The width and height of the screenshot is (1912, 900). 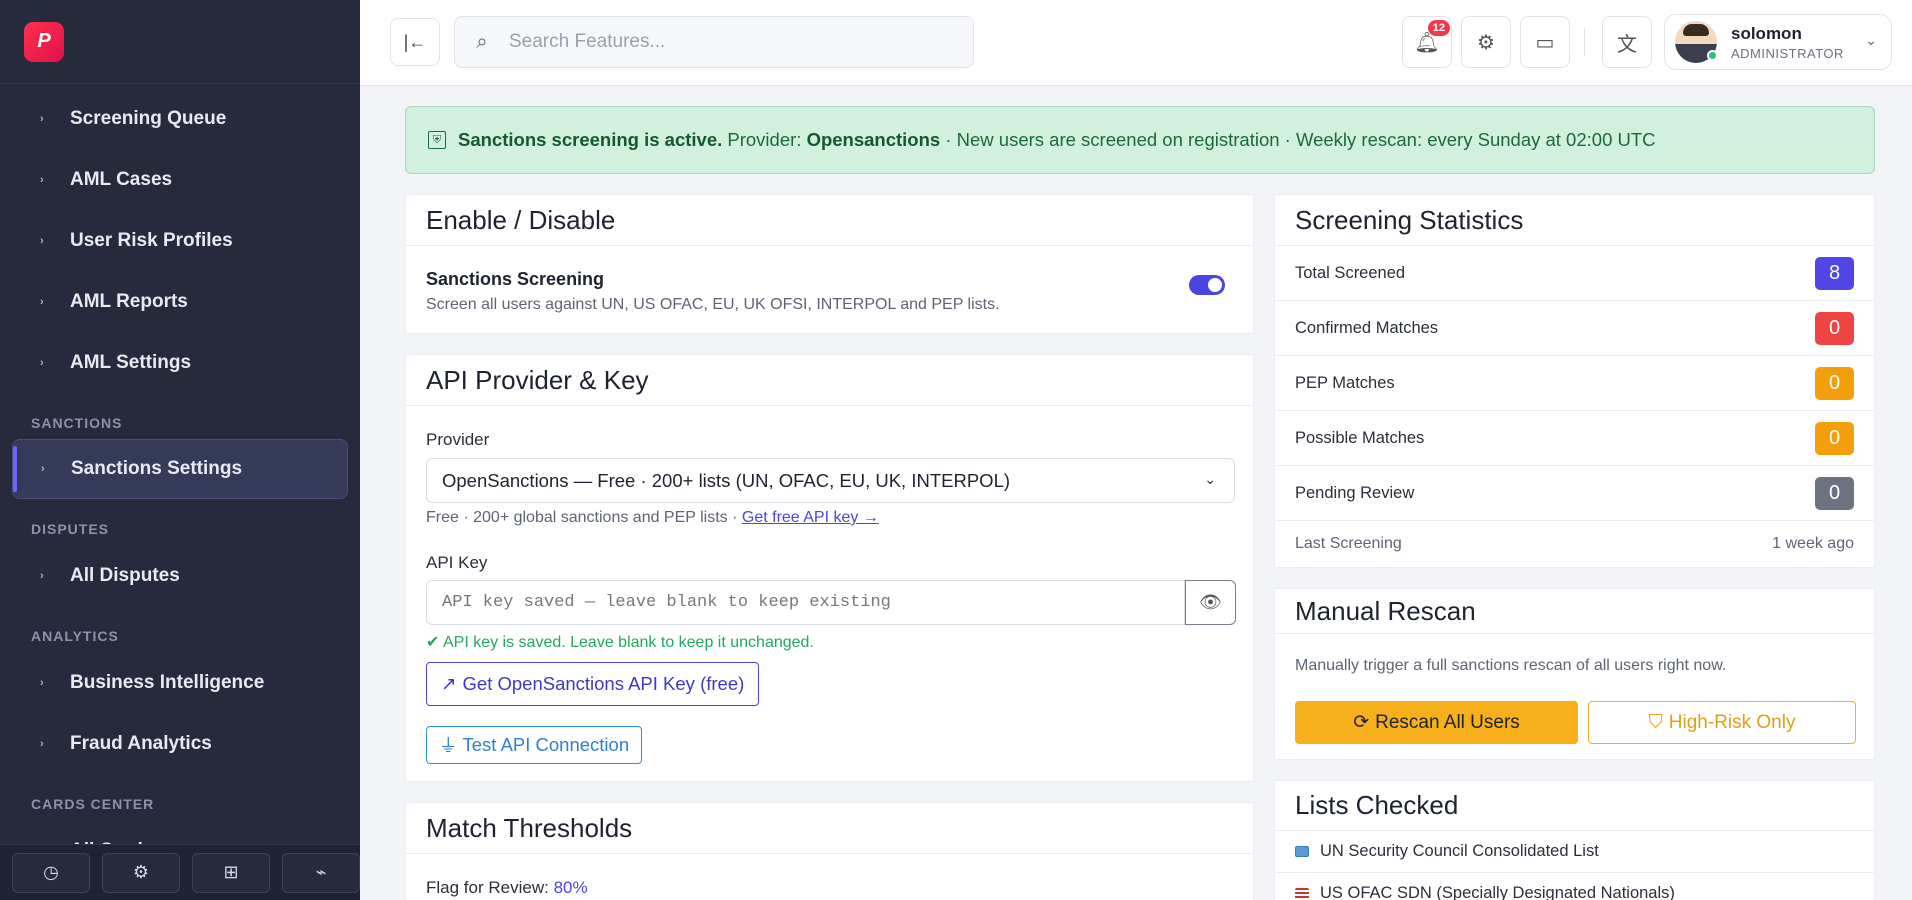 I want to click on search-box: ⌕, so click(x=714, y=42).